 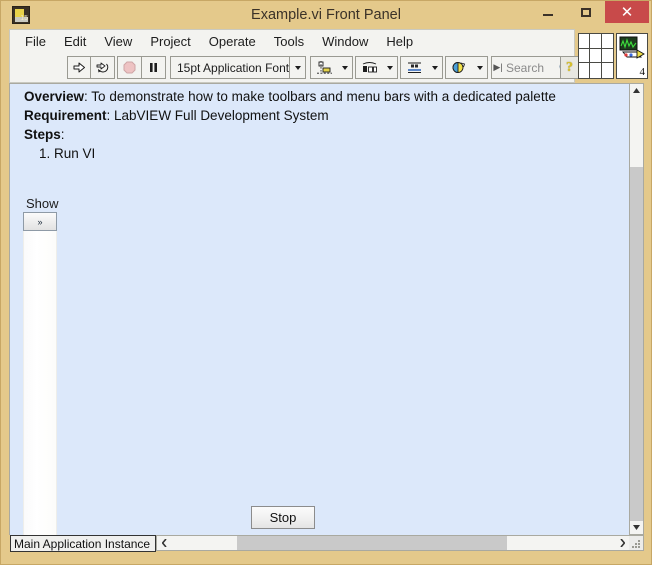 What do you see at coordinates (164, 543) in the screenshot?
I see `scroll-left-icon` at bounding box center [164, 543].